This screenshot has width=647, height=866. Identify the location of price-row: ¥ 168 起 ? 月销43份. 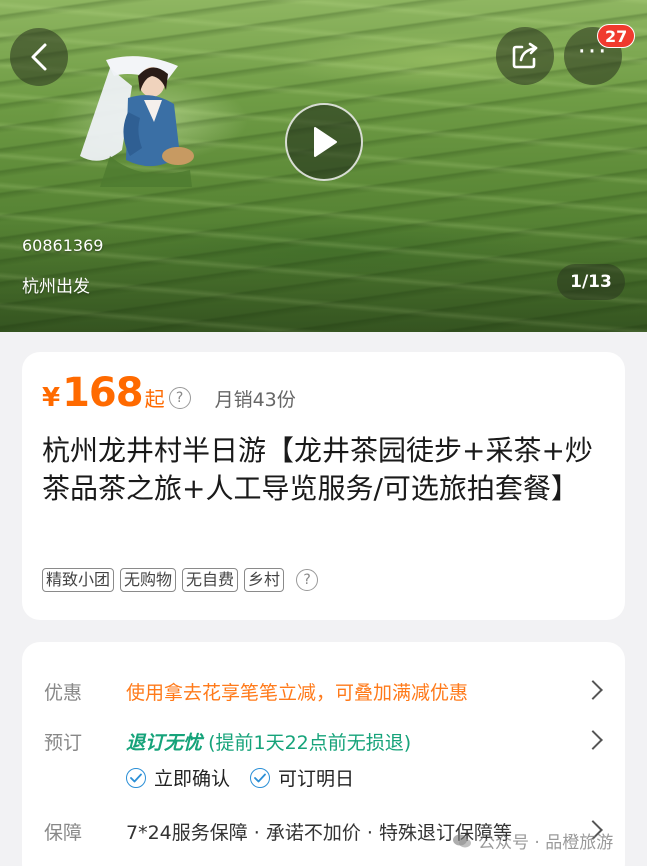
(169, 395).